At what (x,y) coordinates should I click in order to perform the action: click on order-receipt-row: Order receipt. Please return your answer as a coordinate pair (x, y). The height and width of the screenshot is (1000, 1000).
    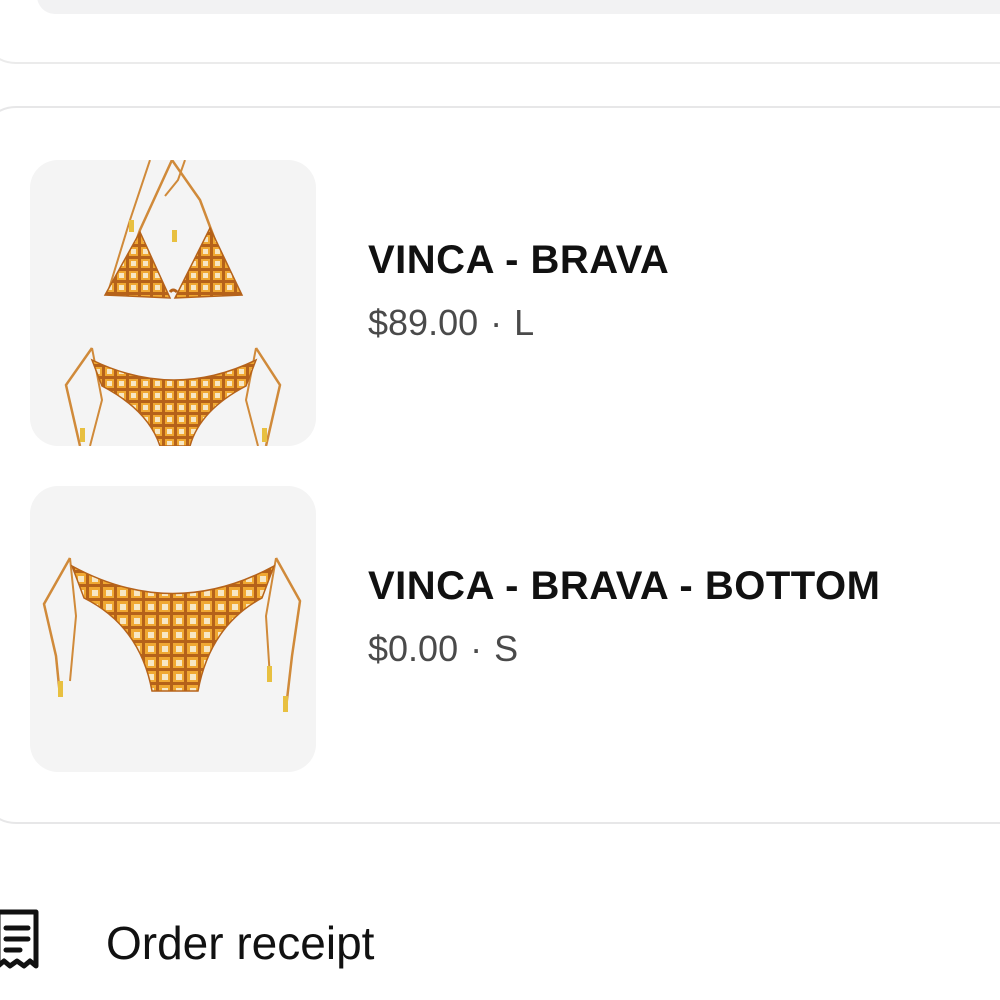
    Looking at the image, I should click on (500, 945).